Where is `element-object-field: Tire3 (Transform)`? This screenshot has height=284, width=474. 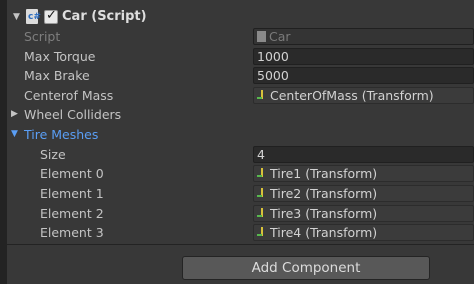 element-object-field: Tire3 (Transform) is located at coordinates (363, 213).